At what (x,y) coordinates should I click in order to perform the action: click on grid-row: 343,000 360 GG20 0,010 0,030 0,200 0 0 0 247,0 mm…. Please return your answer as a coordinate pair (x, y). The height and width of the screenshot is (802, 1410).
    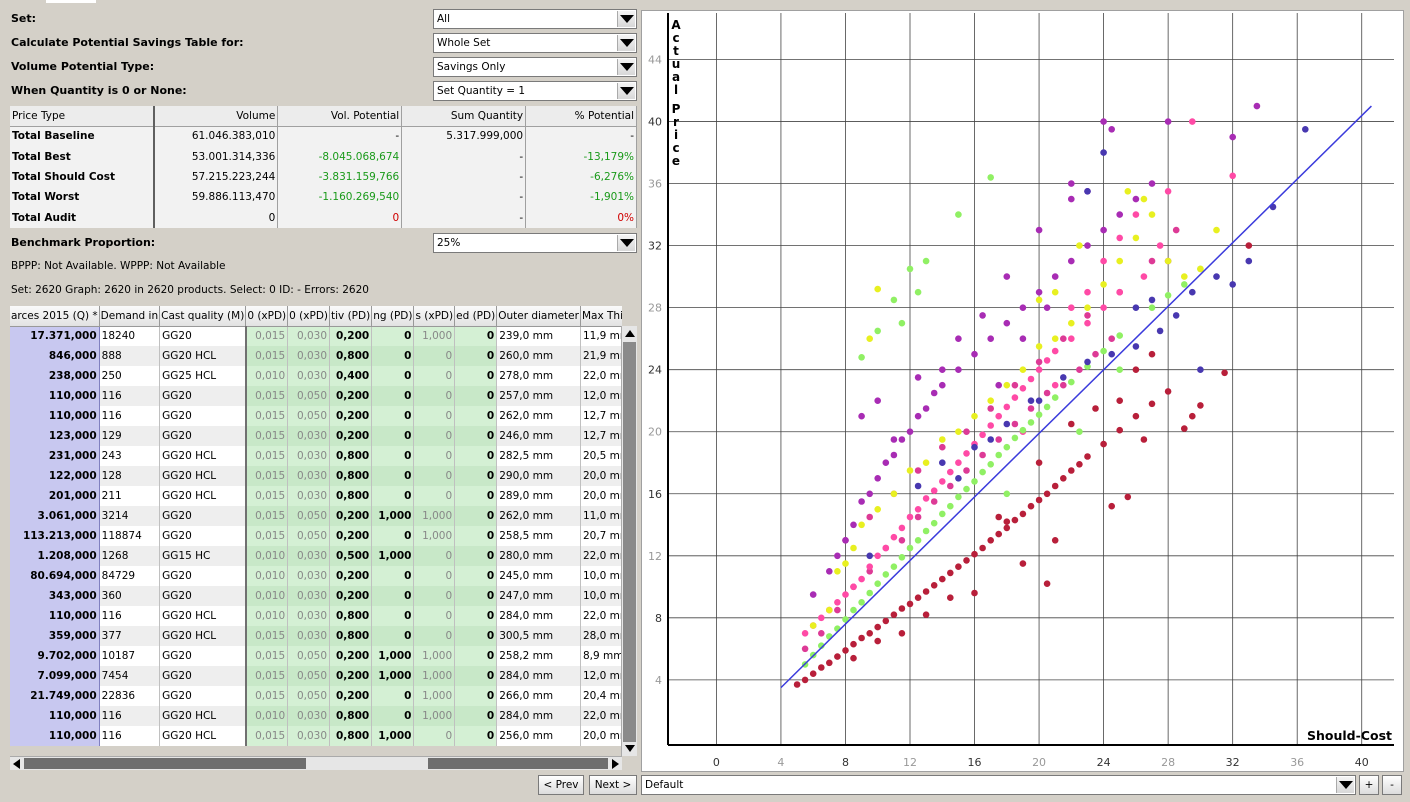
    Looking at the image, I should click on (316, 596).